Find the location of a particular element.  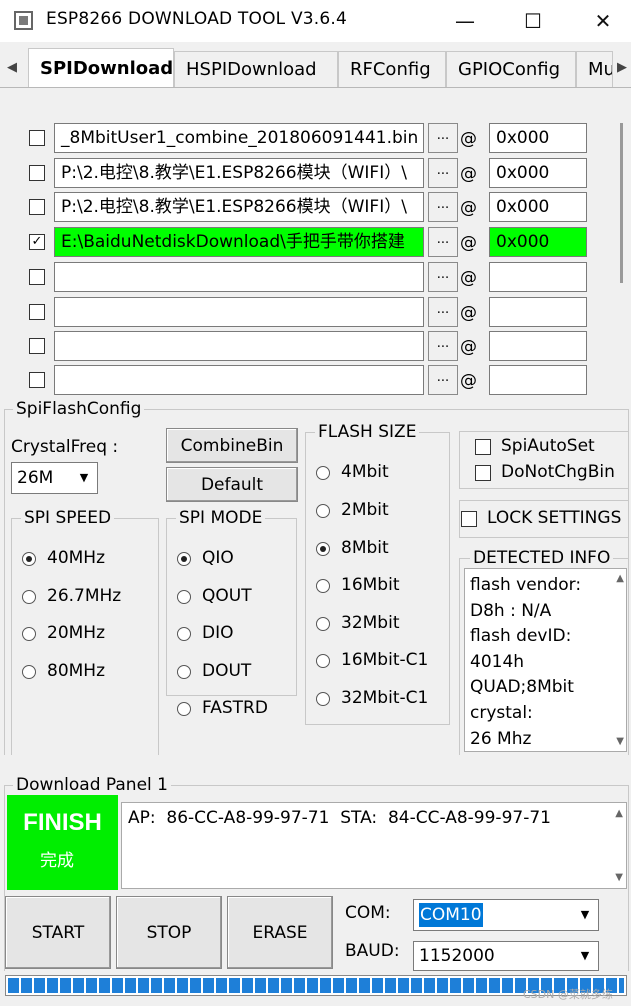

close-button: ✕ is located at coordinates (603, 21).